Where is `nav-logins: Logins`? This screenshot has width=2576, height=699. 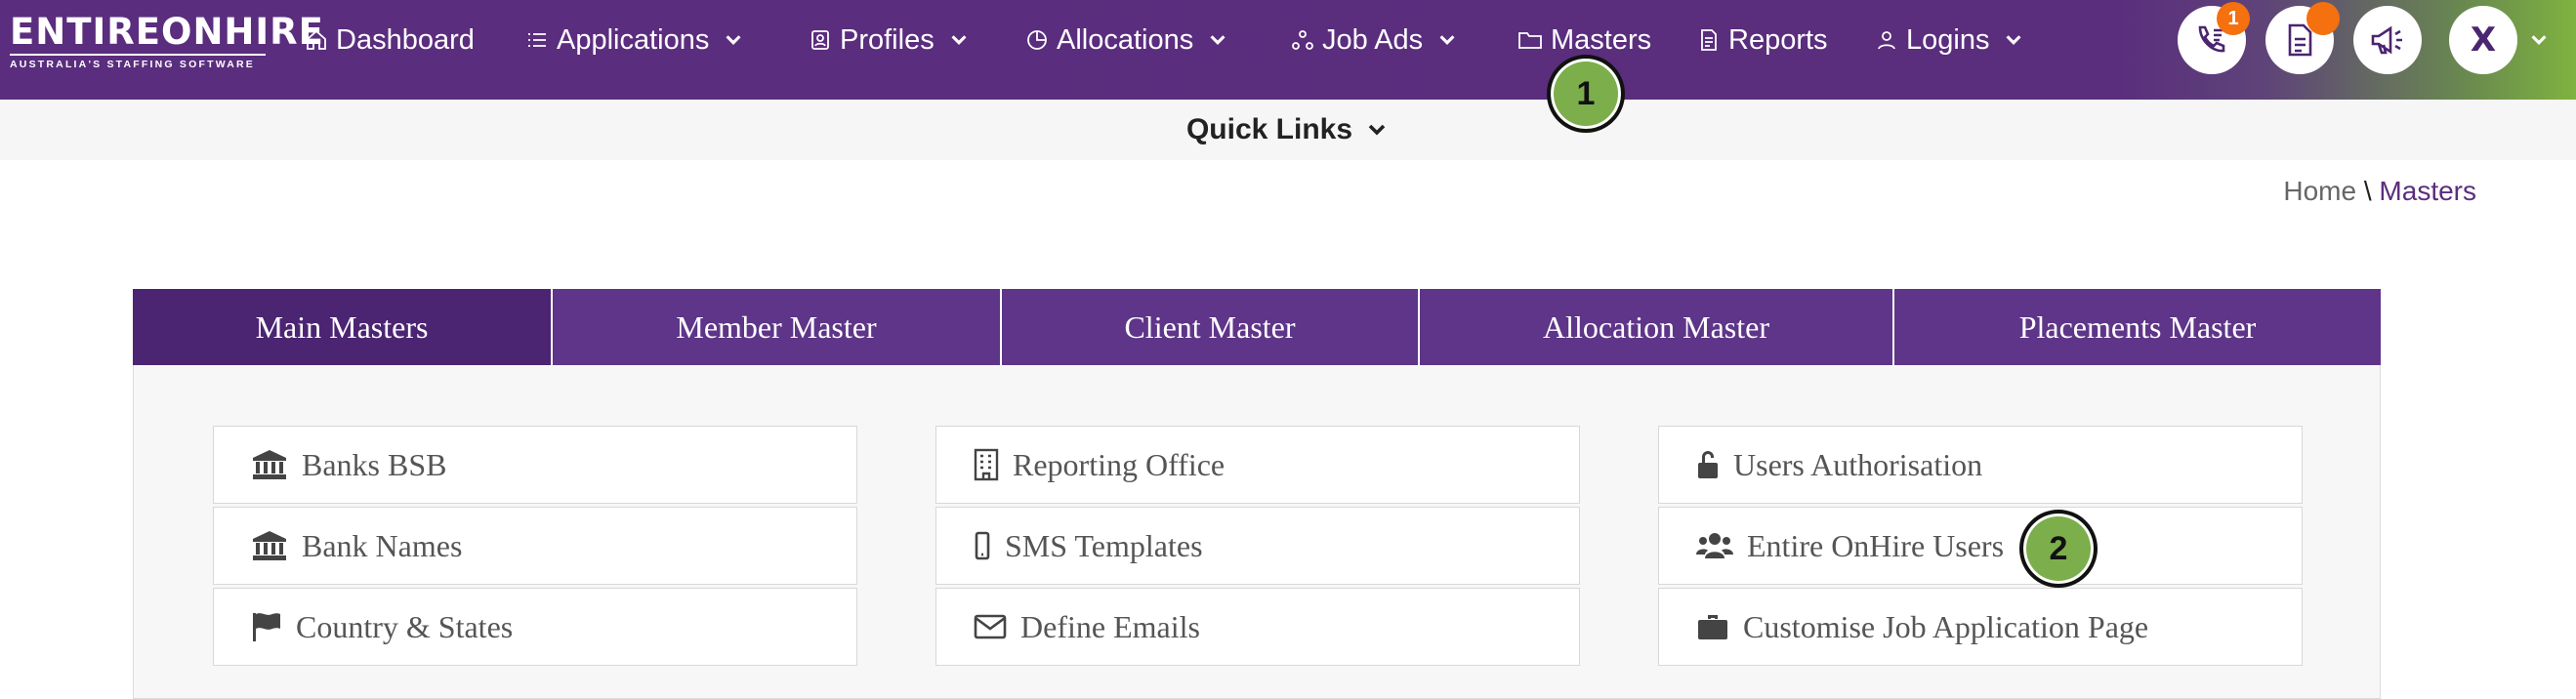 nav-logins: Logins is located at coordinates (1949, 40).